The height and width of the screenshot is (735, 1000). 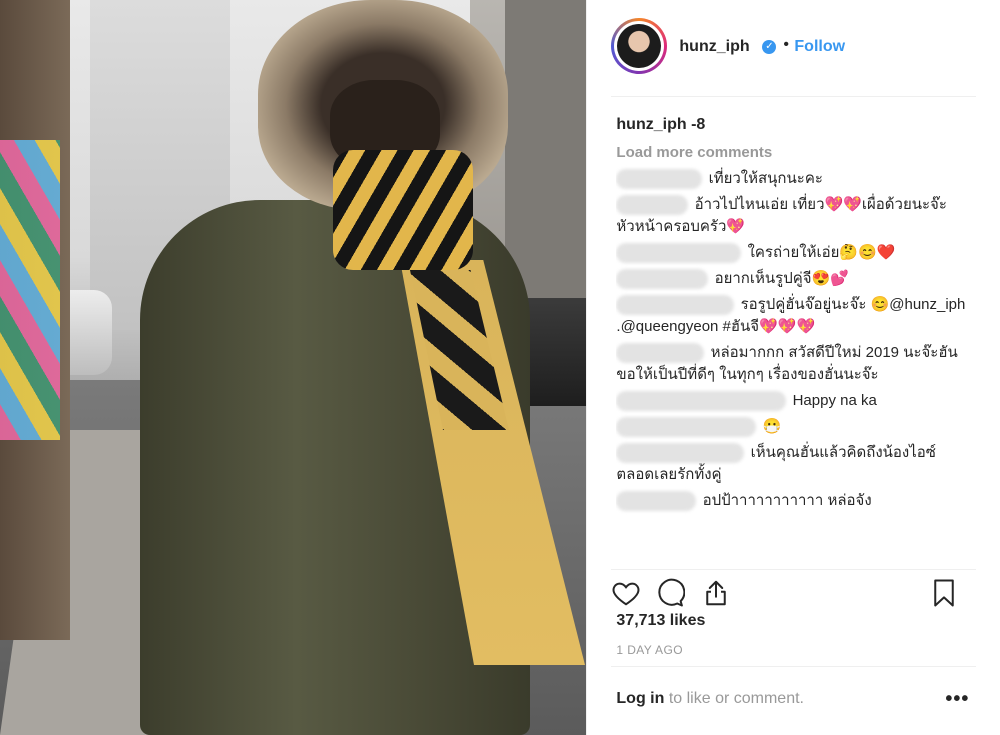 I want to click on load-more-comments-button: Load more comments, so click(x=791, y=153).